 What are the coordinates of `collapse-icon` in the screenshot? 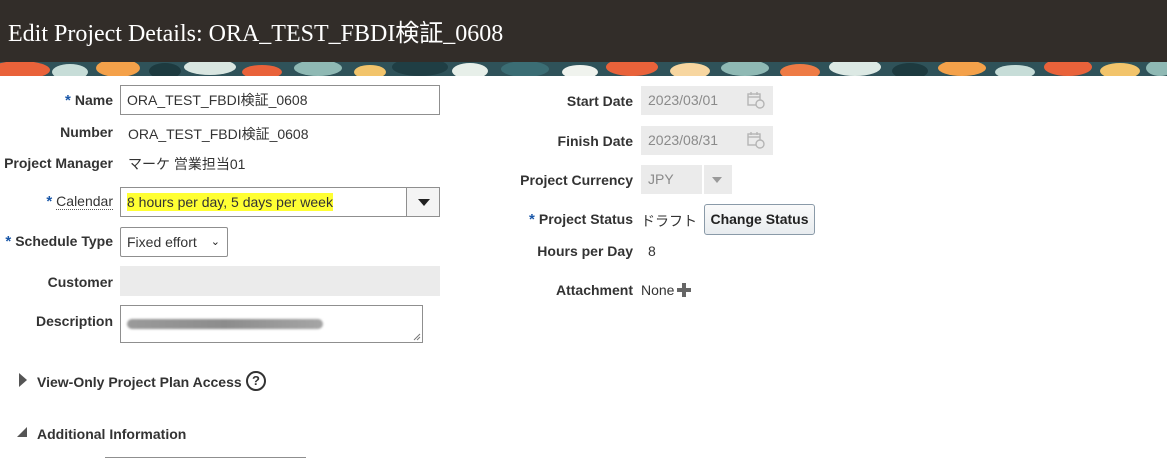 It's located at (22, 432).